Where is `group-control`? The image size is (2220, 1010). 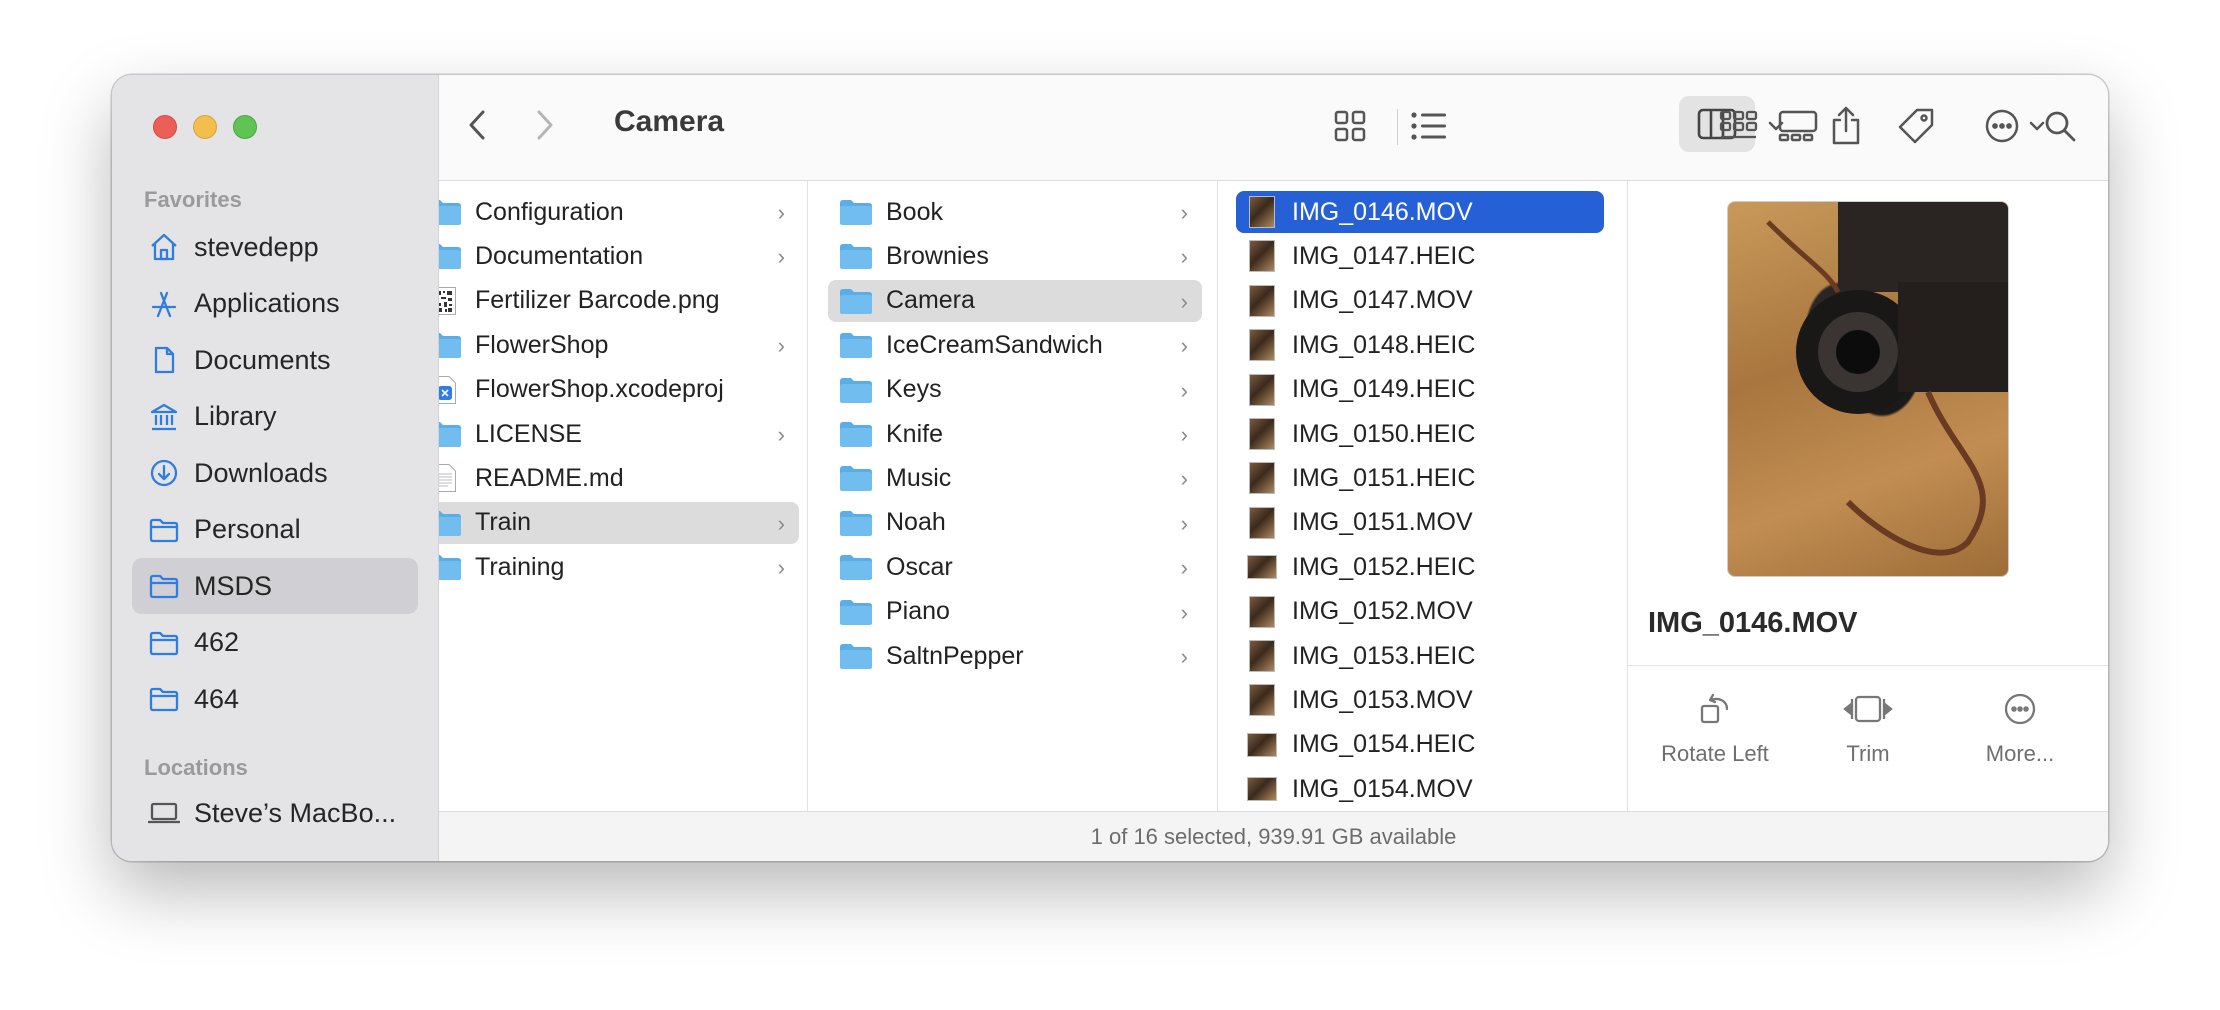 group-control is located at coordinates (1752, 126).